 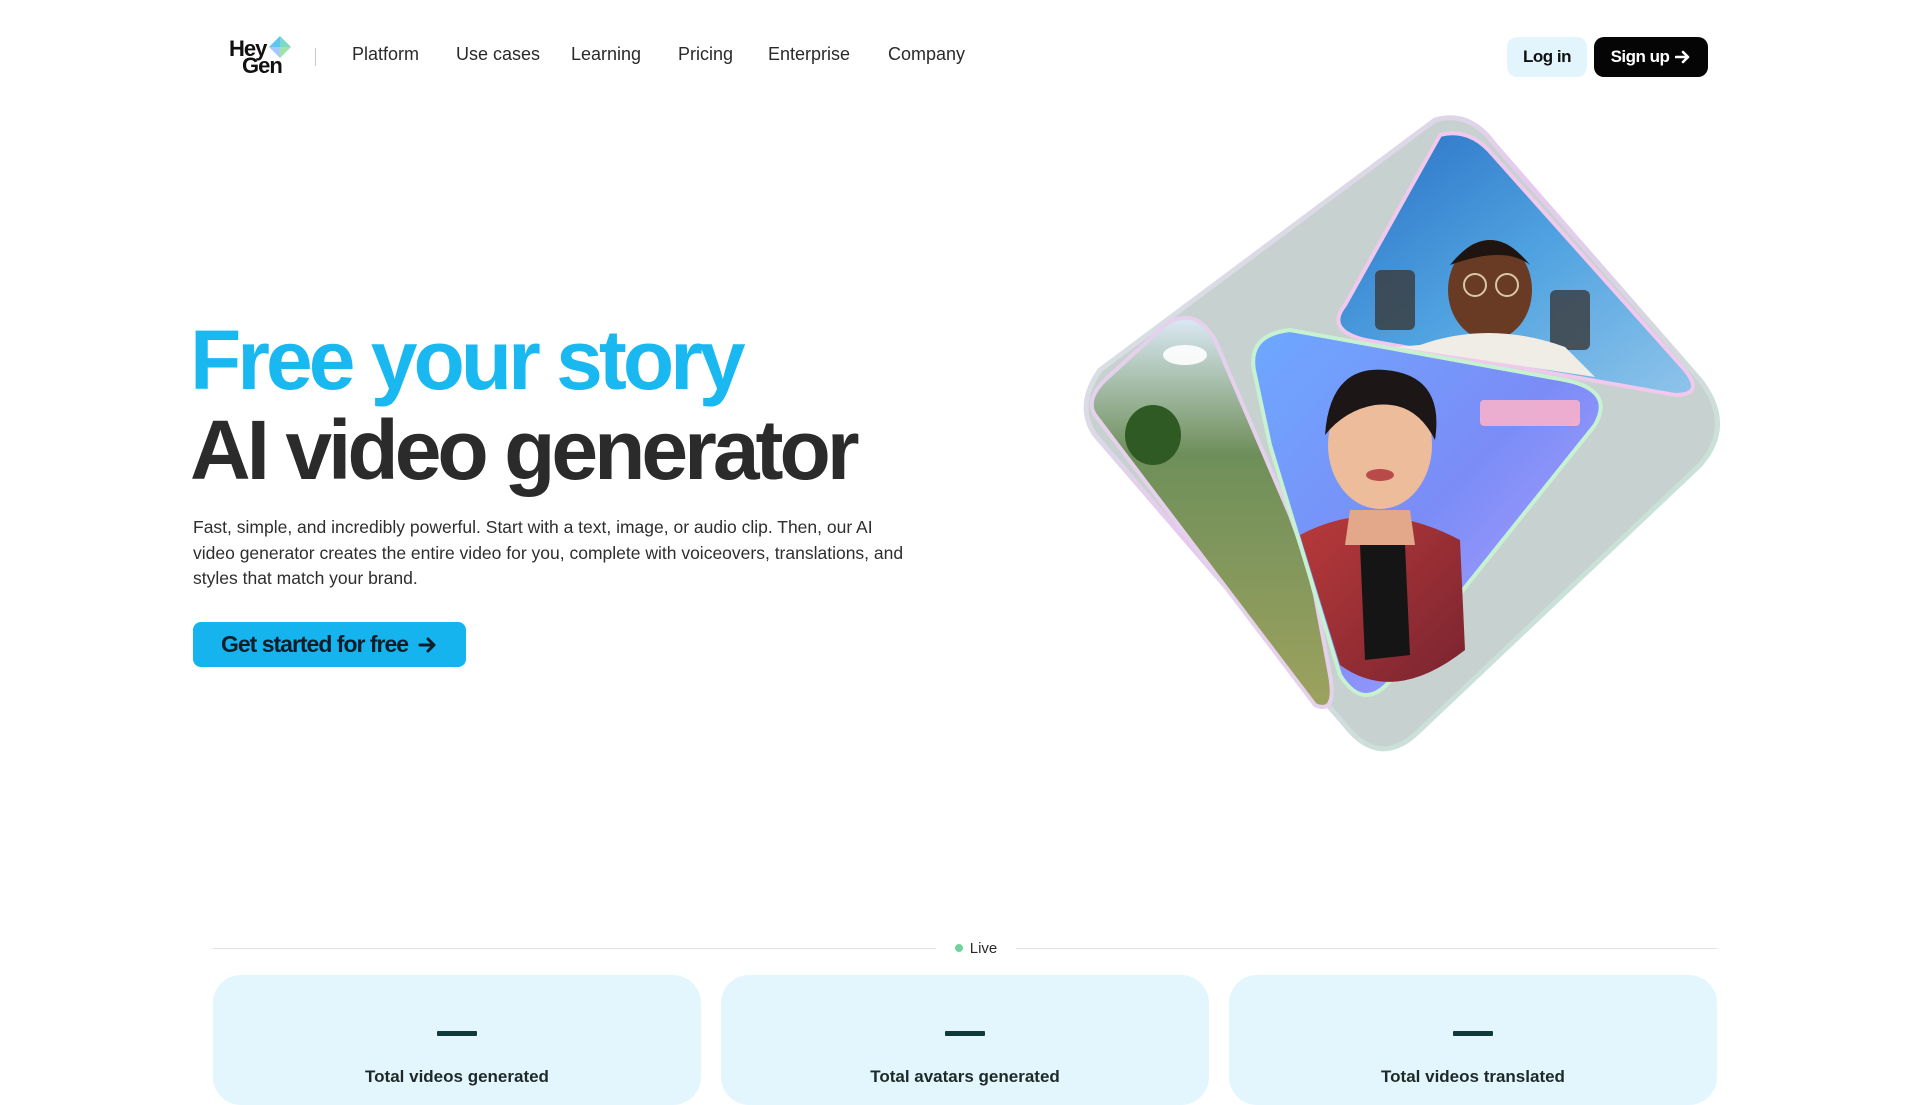 What do you see at coordinates (262, 65) in the screenshot?
I see `logo-text-gen: Gen` at bounding box center [262, 65].